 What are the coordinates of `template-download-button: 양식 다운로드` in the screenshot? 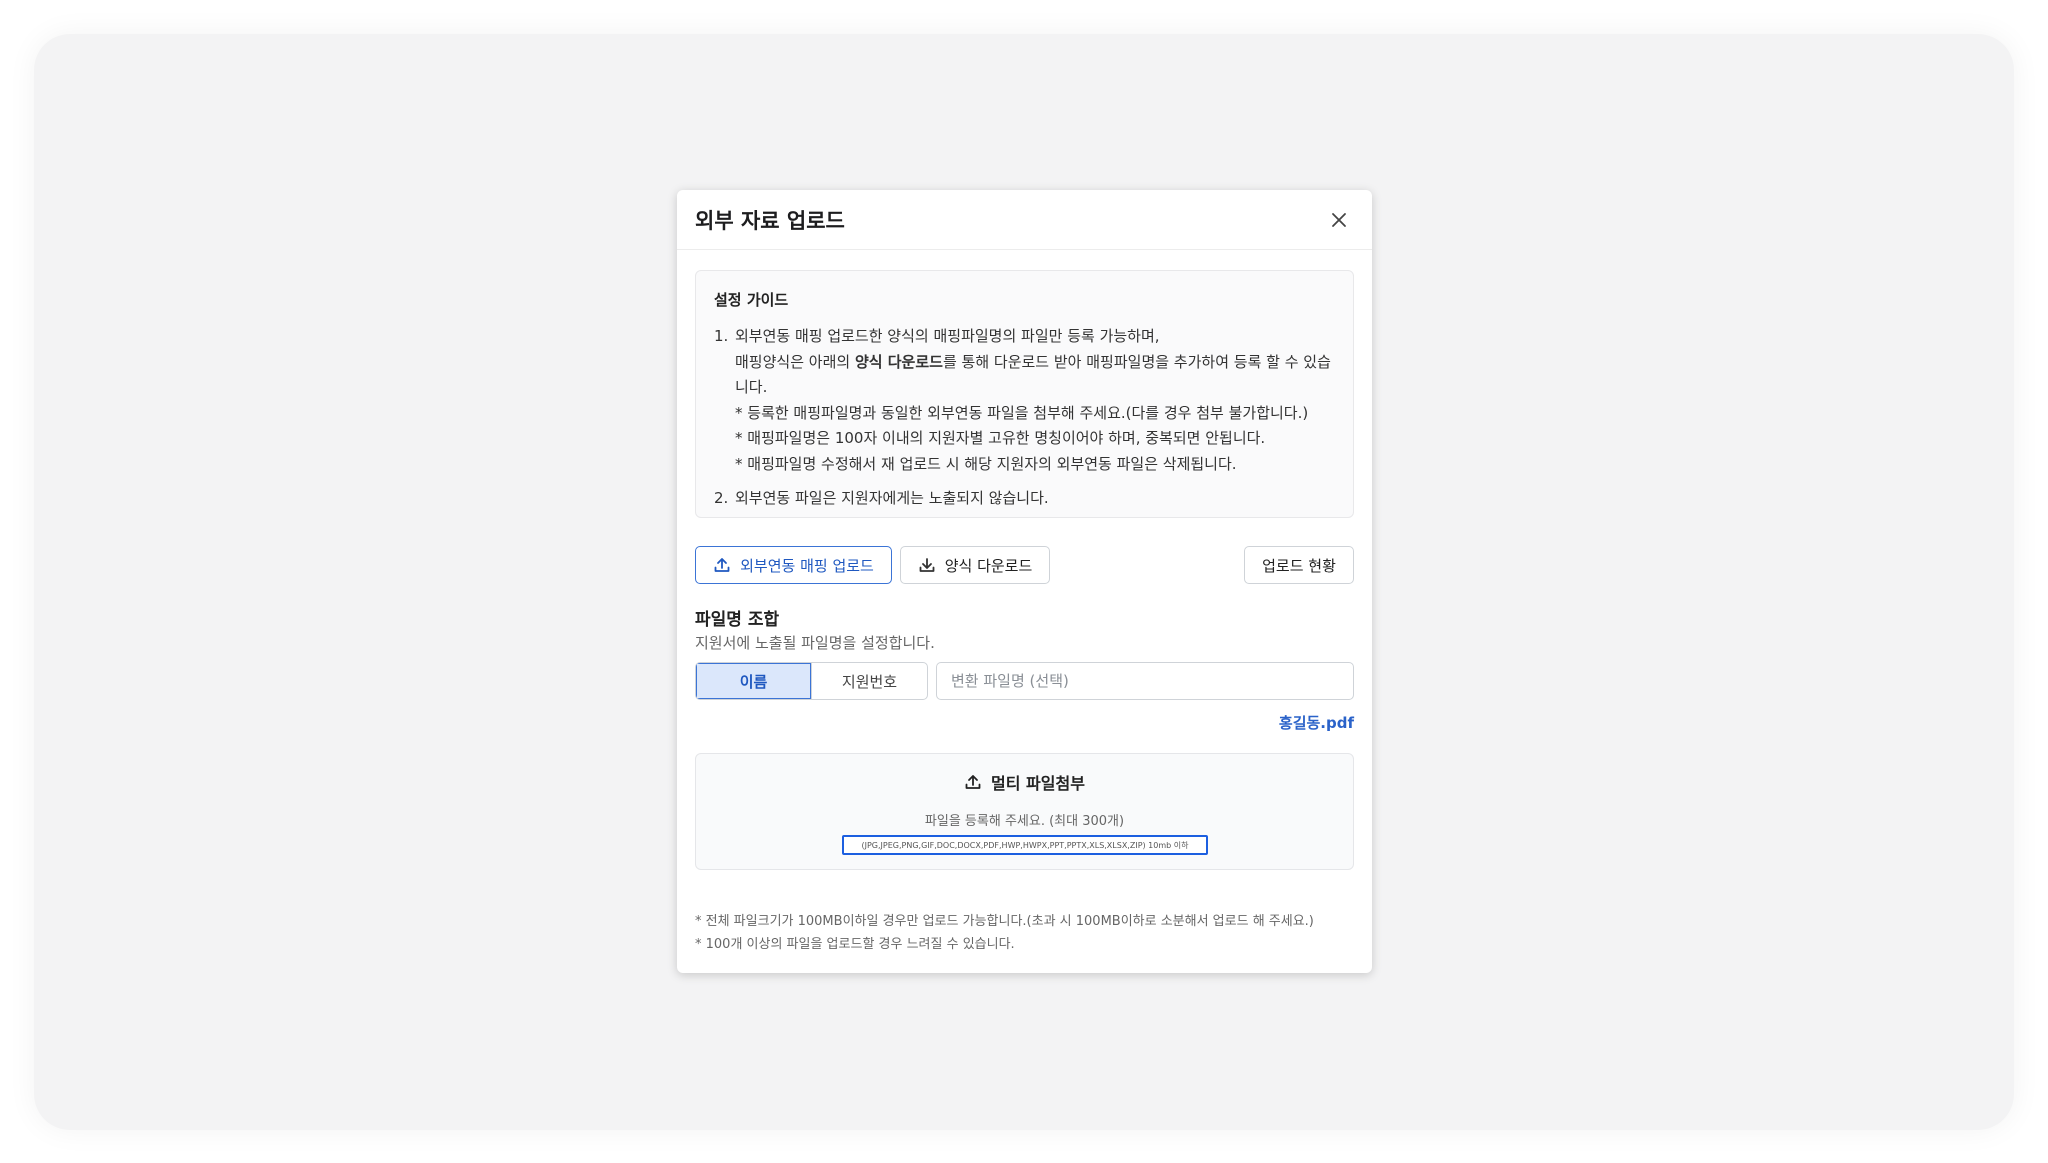 It's located at (975, 565).